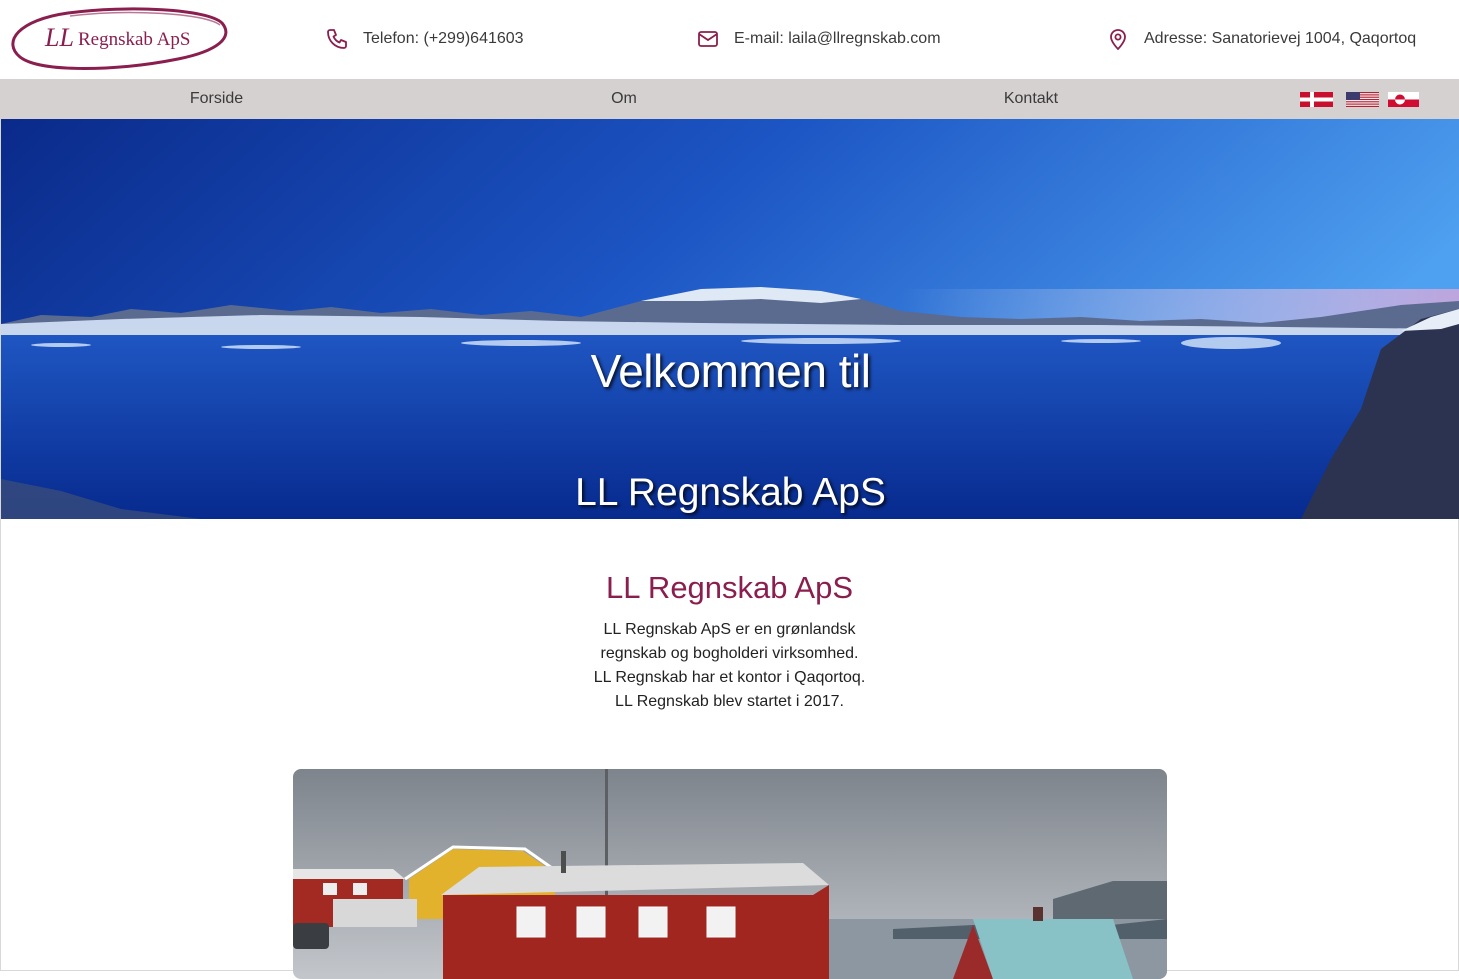 Image resolution: width=1459 pixels, height=979 pixels. What do you see at coordinates (1362, 99) in the screenshot?
I see `us-flag` at bounding box center [1362, 99].